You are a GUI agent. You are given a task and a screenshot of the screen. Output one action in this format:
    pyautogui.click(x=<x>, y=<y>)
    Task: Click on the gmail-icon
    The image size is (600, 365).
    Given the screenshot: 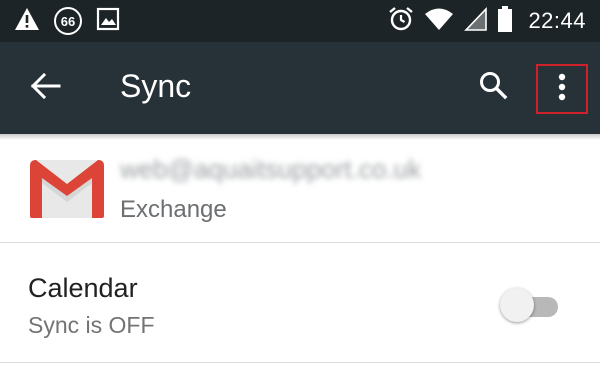 What is the action you would take?
    pyautogui.click(x=67, y=189)
    